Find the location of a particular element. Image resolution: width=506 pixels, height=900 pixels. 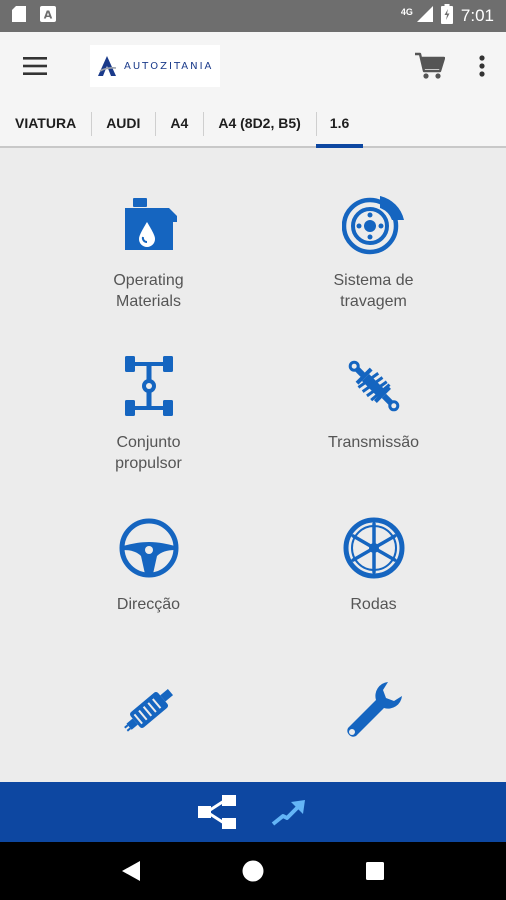

cart-button is located at coordinates (430, 66).